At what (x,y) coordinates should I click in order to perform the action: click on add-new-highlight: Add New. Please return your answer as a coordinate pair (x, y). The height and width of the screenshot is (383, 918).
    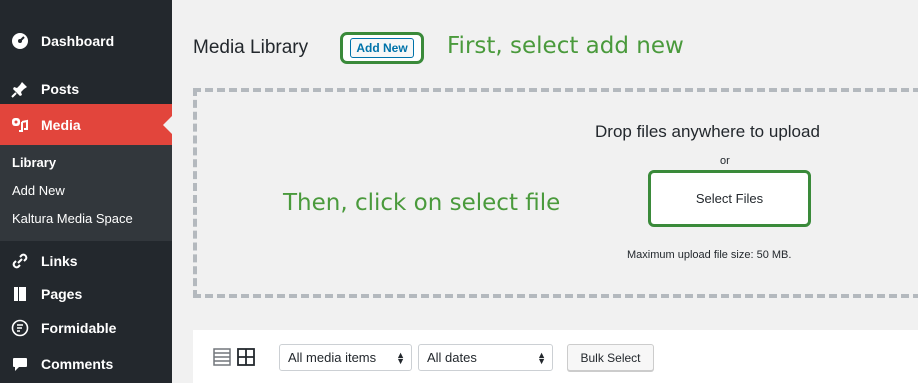
    Looking at the image, I should click on (382, 48).